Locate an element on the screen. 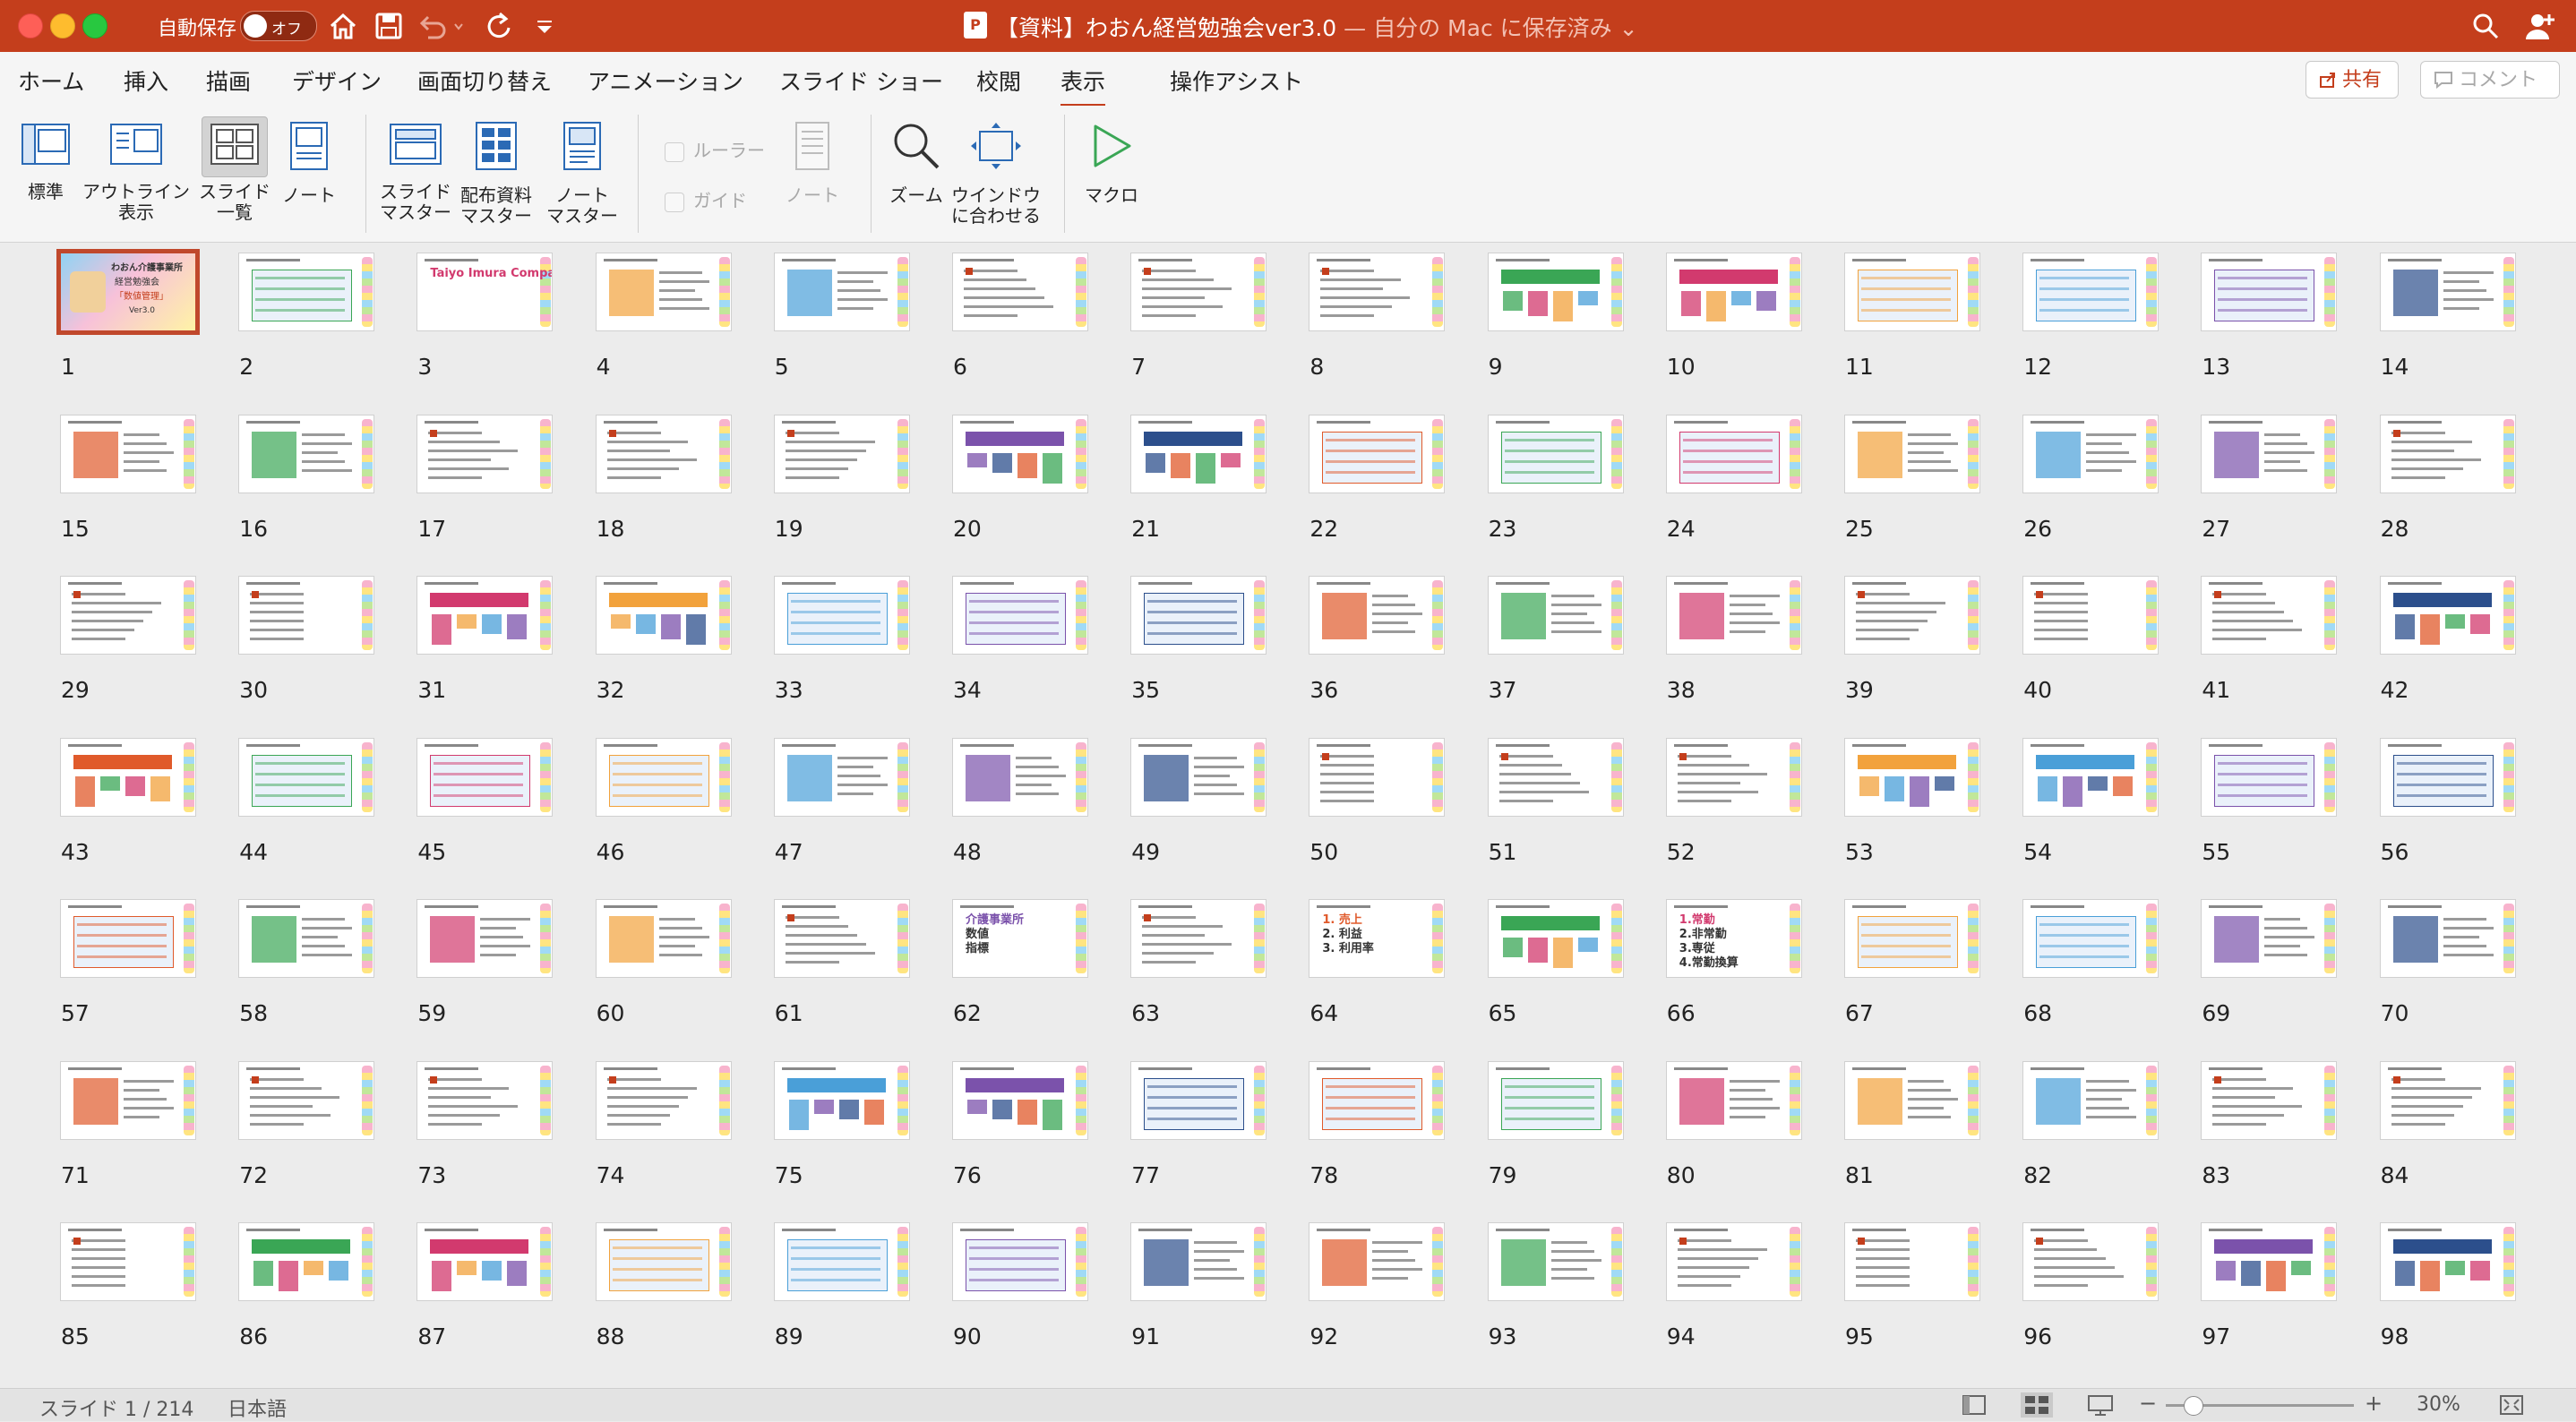 The height and width of the screenshot is (1422, 2576). save-icon is located at coordinates (388, 26).